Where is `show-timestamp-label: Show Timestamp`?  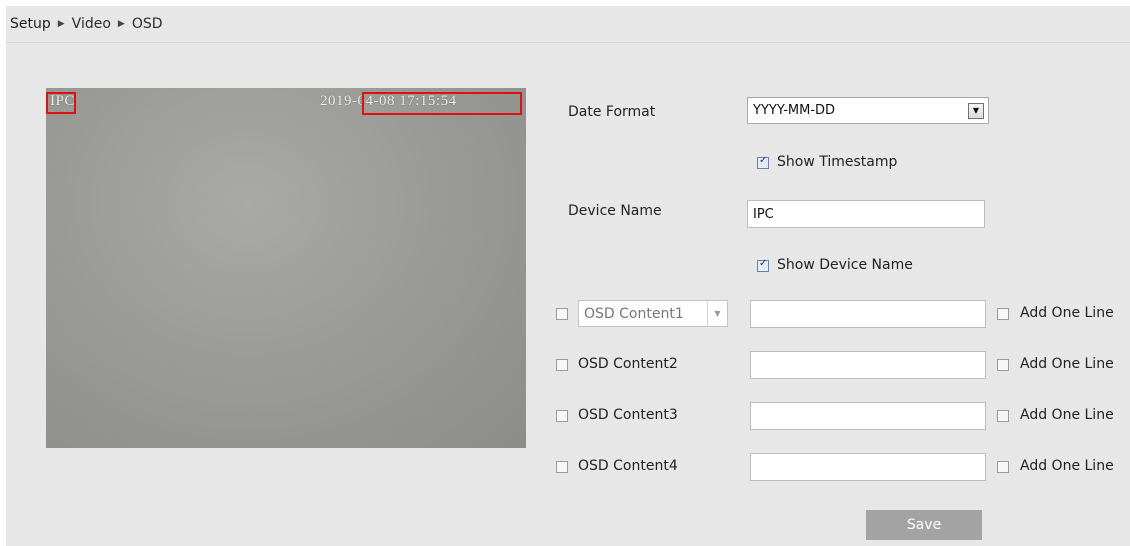
show-timestamp-label: Show Timestamp is located at coordinates (837, 162).